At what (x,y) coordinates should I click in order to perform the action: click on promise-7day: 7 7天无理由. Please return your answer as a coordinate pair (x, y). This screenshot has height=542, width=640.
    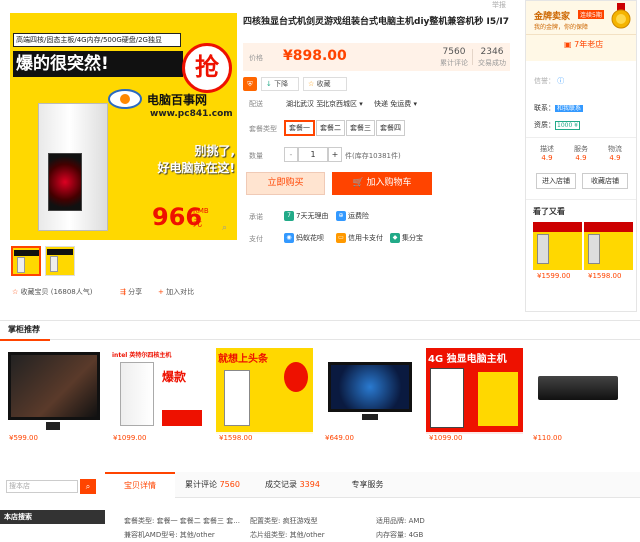
    Looking at the image, I should click on (306, 216).